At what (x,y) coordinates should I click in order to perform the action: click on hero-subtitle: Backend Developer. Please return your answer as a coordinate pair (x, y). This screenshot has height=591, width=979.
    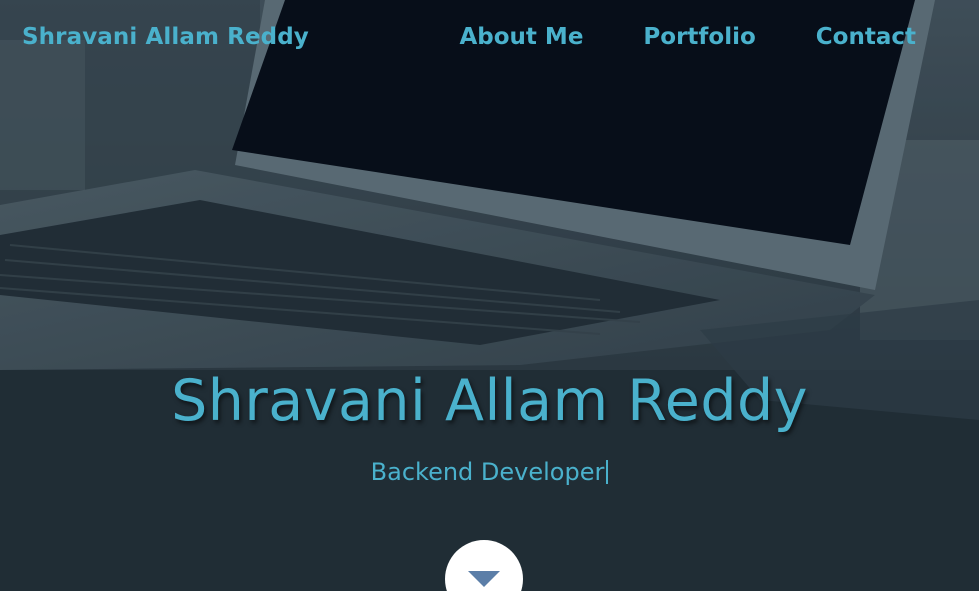
    Looking at the image, I should click on (487, 472).